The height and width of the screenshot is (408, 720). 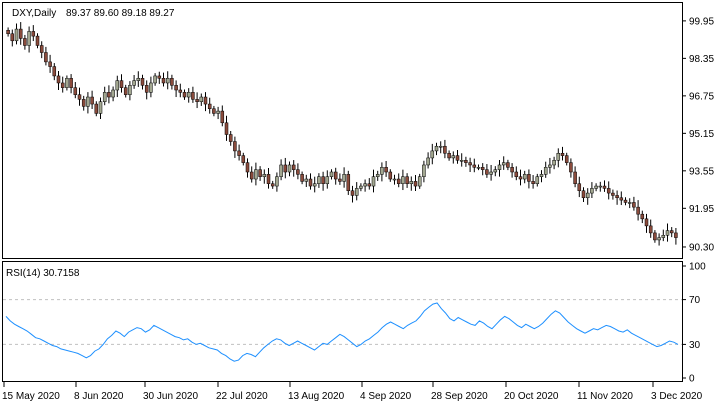 What do you see at coordinates (316, 396) in the screenshot?
I see `x-tick-label: 13 Aug 2020` at bounding box center [316, 396].